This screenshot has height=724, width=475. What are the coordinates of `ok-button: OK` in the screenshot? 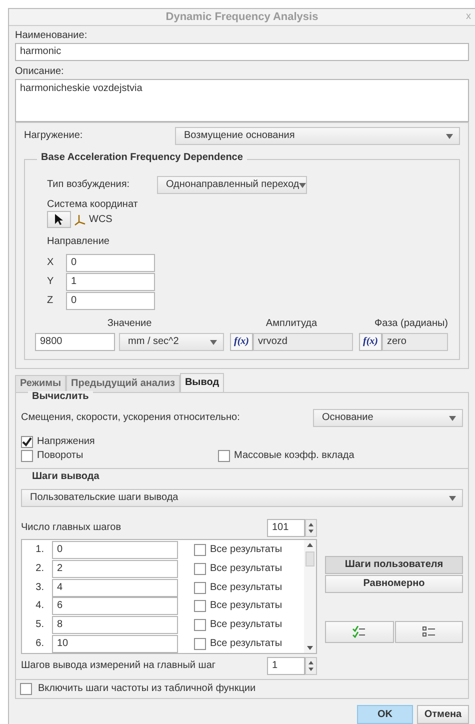 It's located at (385, 714).